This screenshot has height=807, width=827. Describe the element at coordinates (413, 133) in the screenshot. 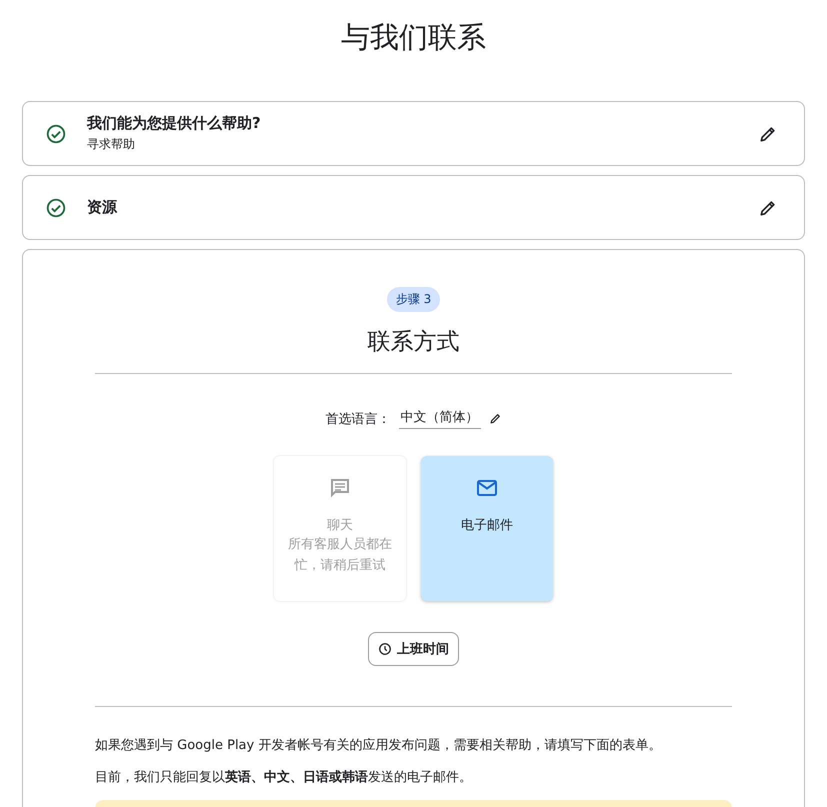

I see `step-card: 我们能为您提供什么帮助? 寻求帮助` at that location.